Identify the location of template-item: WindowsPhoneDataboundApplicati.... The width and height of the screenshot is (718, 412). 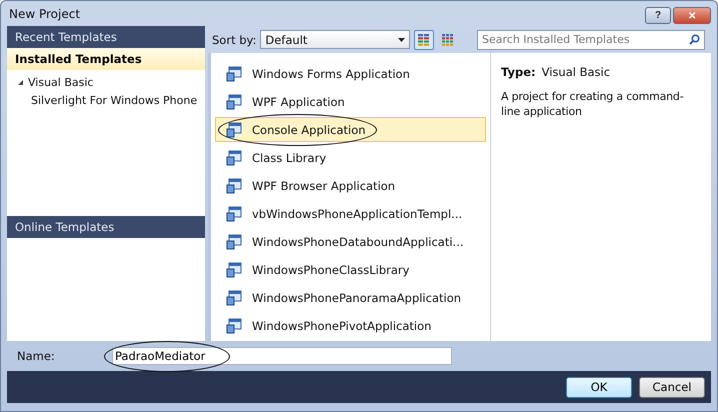
(350, 241).